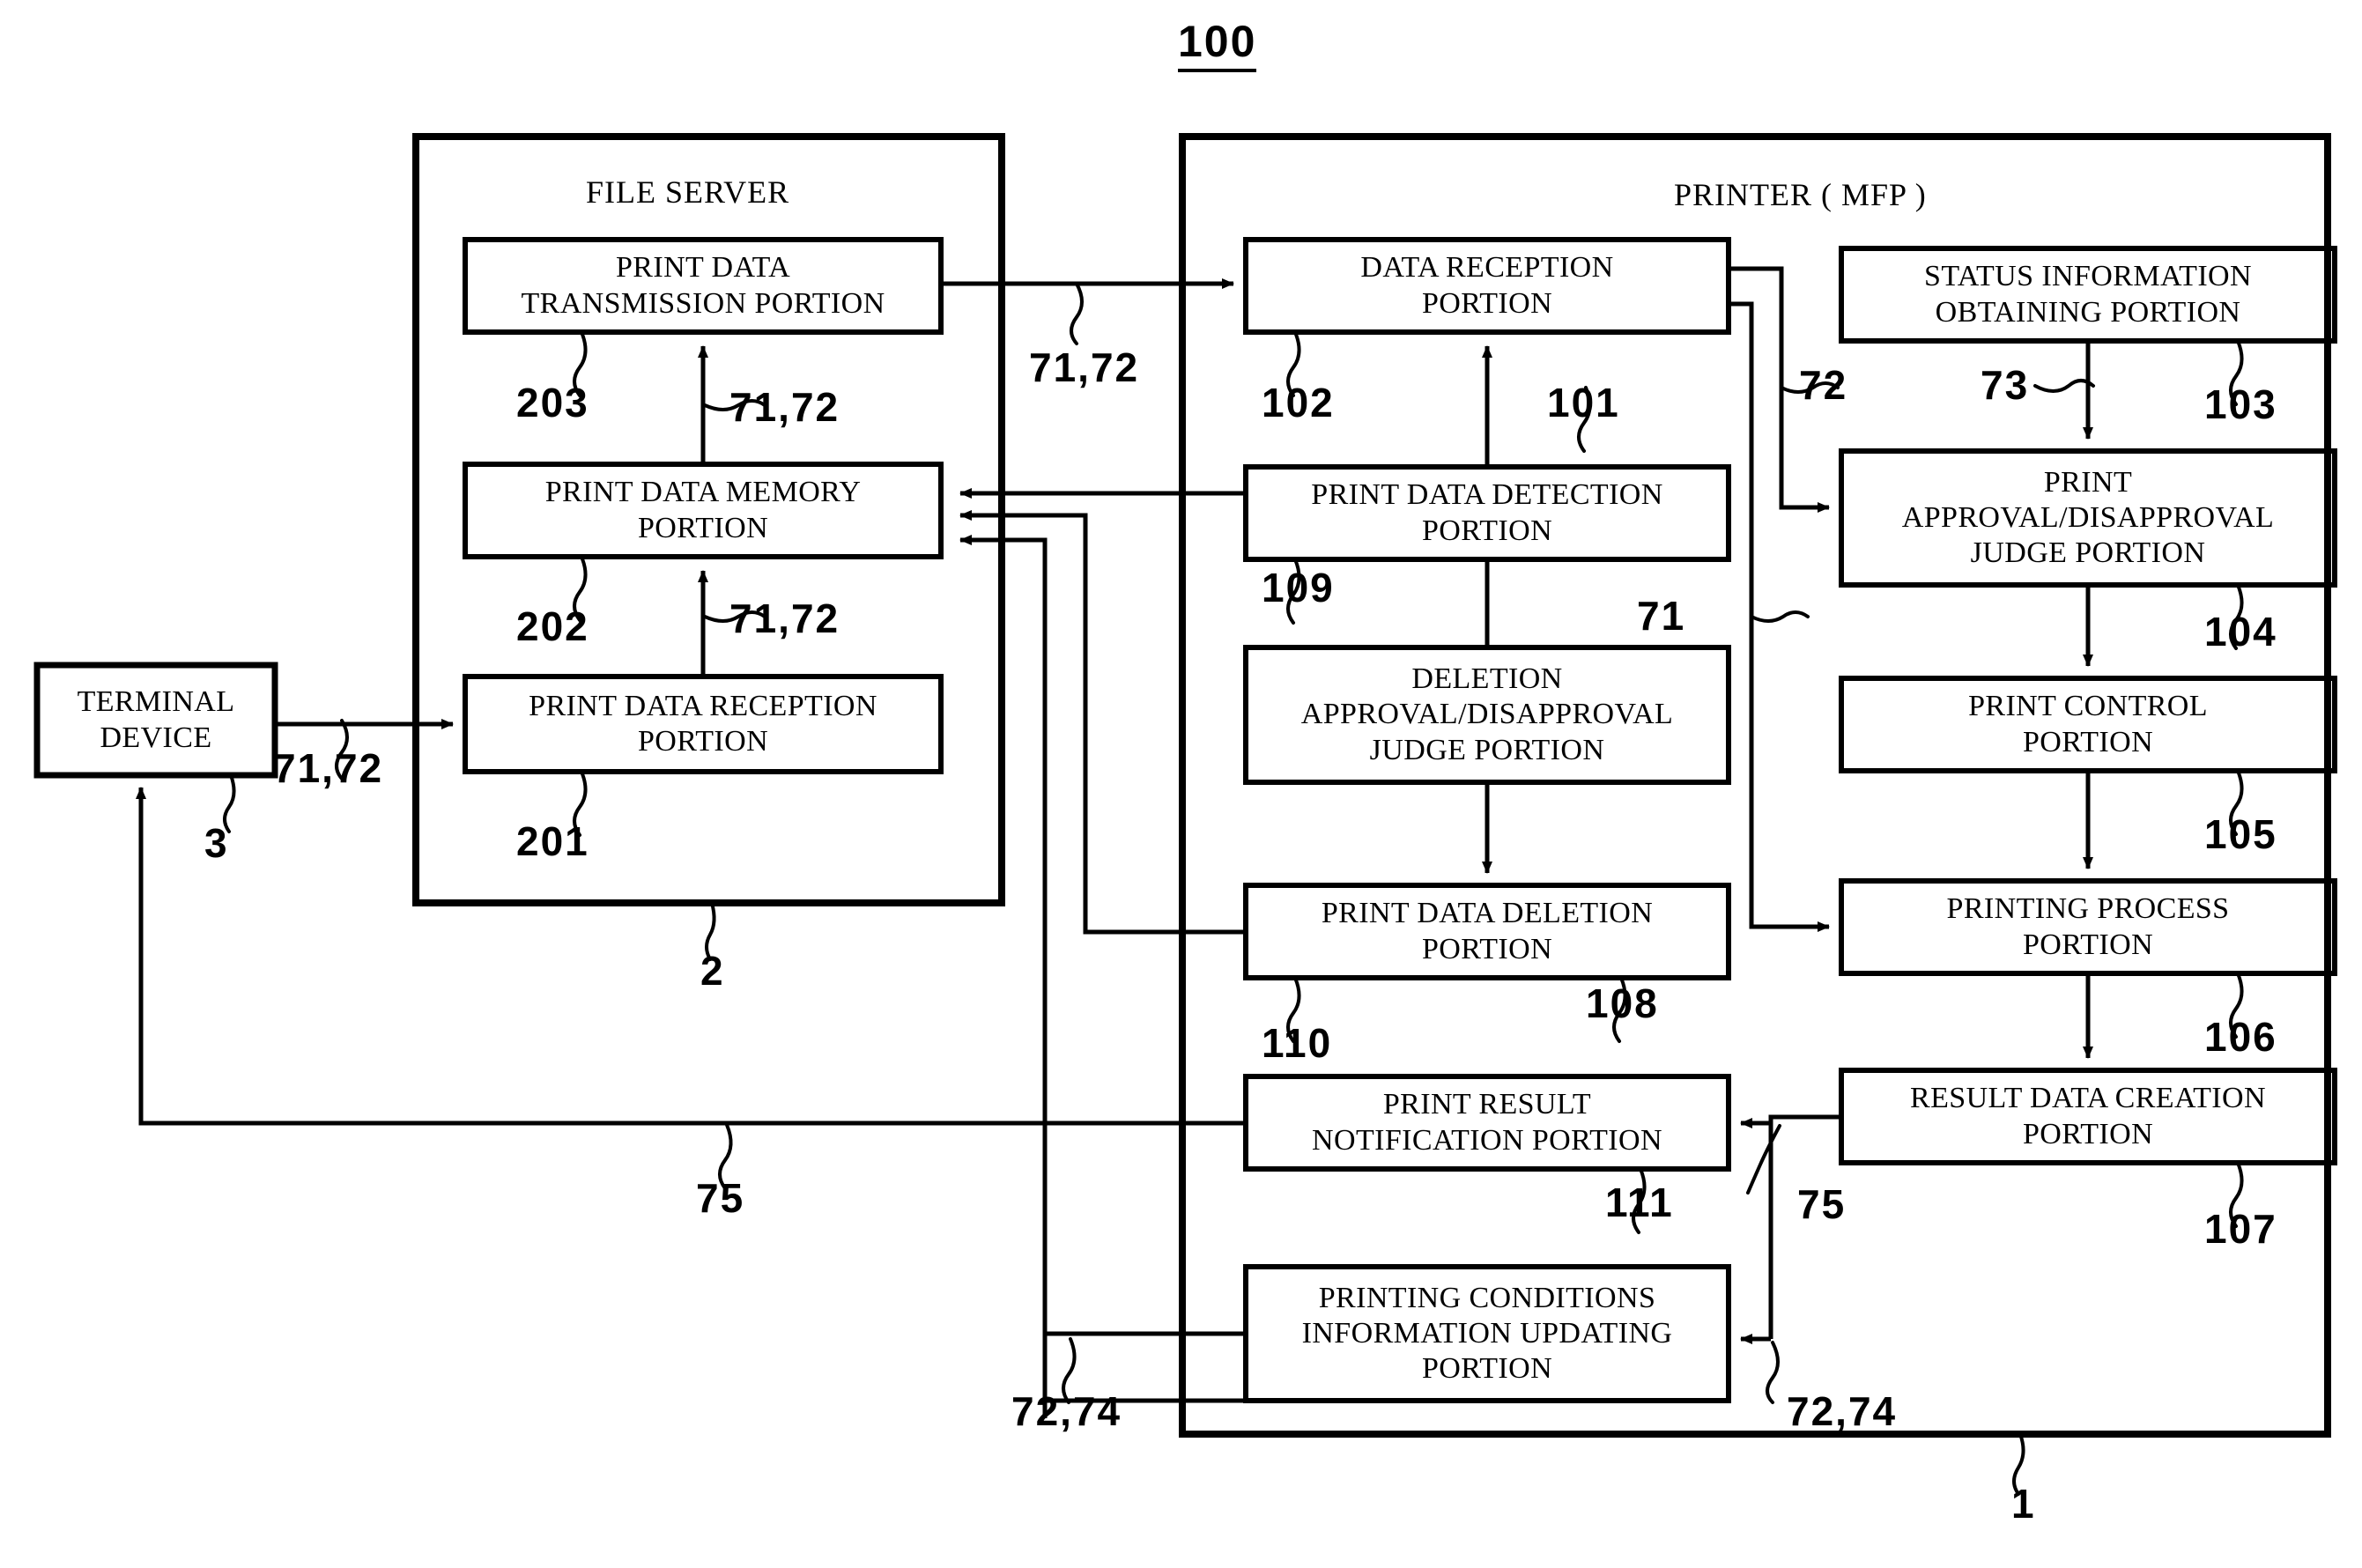  I want to click on ref-print-data-detection: 109, so click(1298, 587).